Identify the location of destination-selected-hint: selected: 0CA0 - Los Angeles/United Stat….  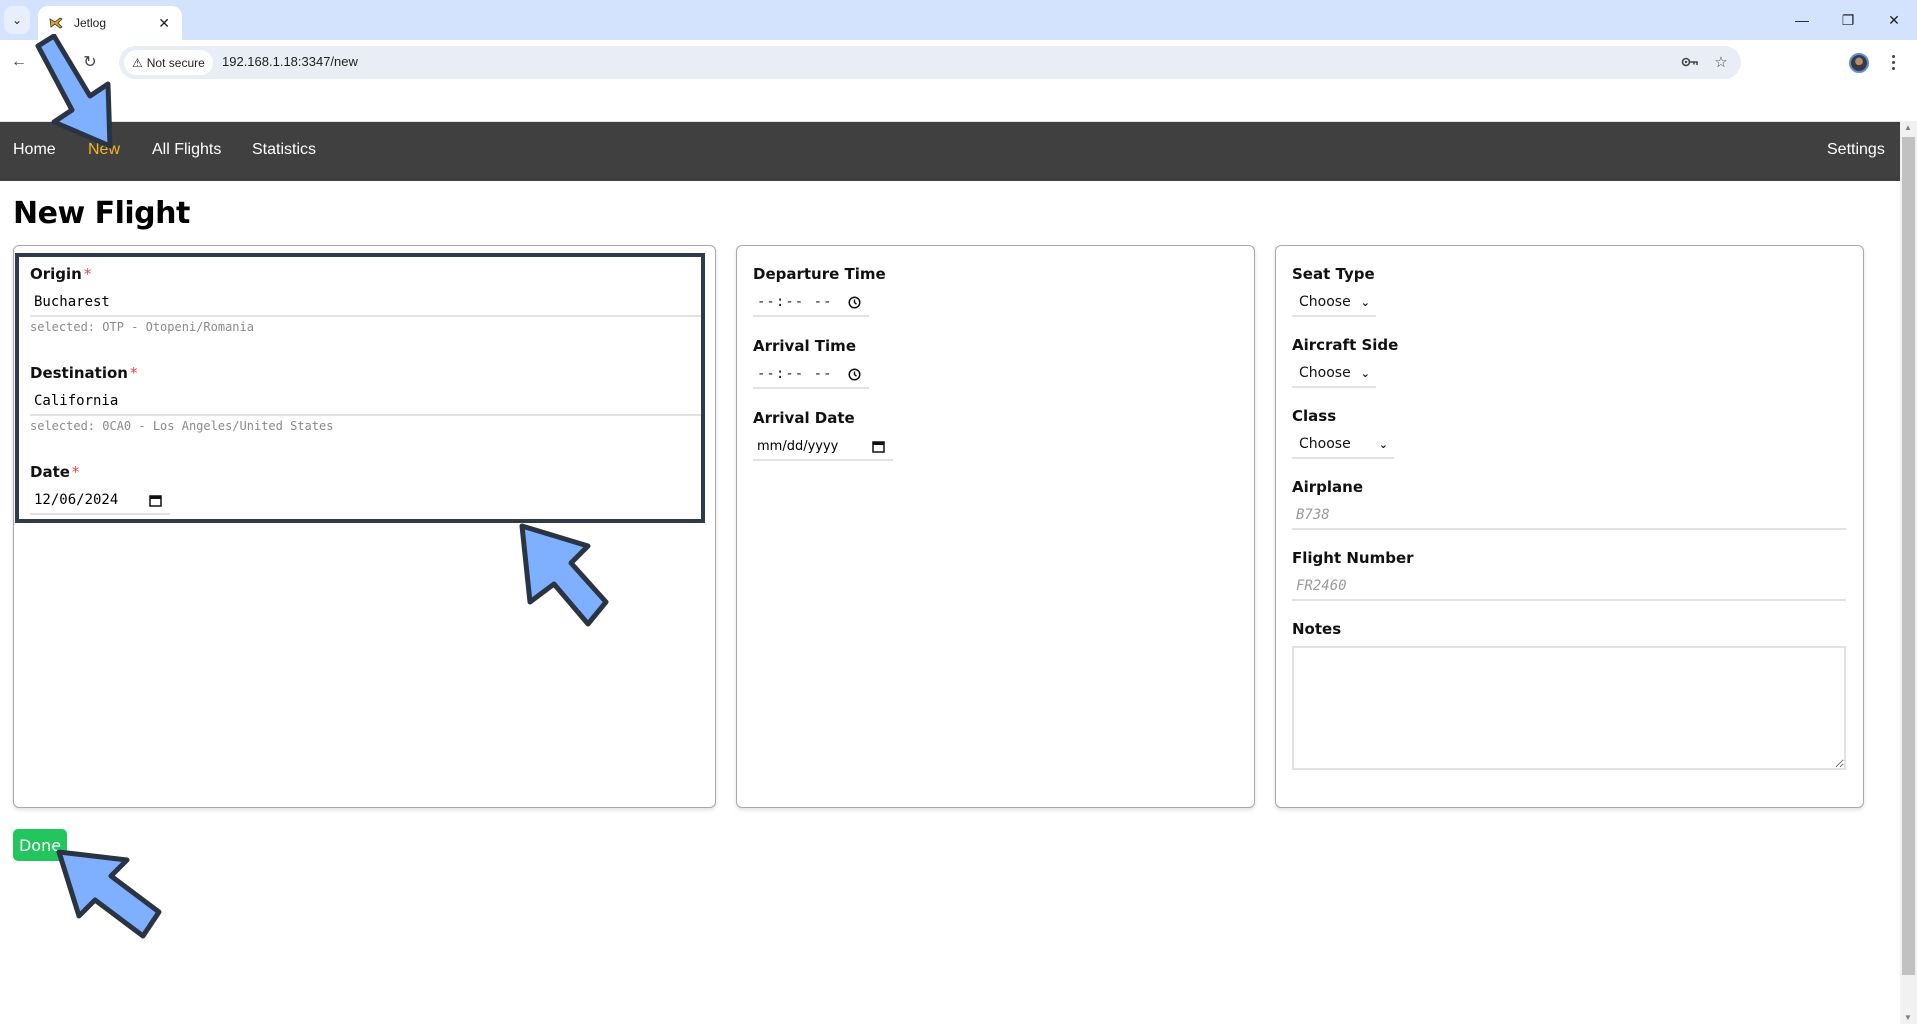
(182, 426).